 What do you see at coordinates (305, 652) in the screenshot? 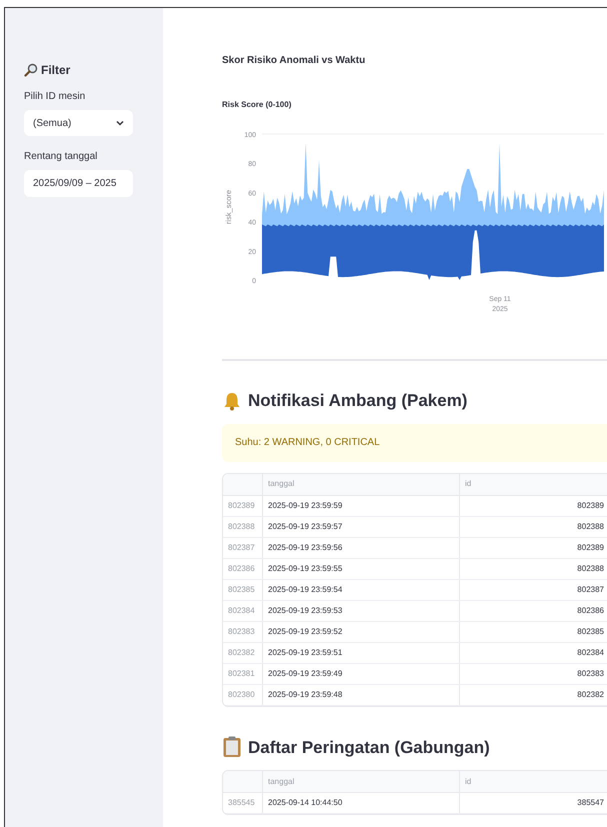
I see `table-cell: 2025-09-19 23:59:51` at bounding box center [305, 652].